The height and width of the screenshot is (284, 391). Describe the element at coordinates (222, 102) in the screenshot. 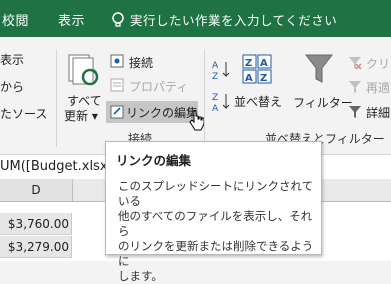

I see `sort-za-icon: Z A` at that location.